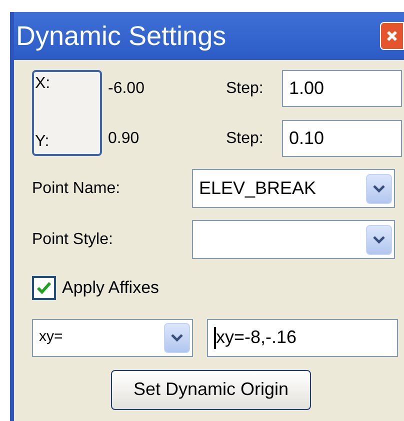 The height and width of the screenshot is (421, 404). What do you see at coordinates (257, 188) in the screenshot?
I see `dropdown-value: ELEV_BREAK` at bounding box center [257, 188].